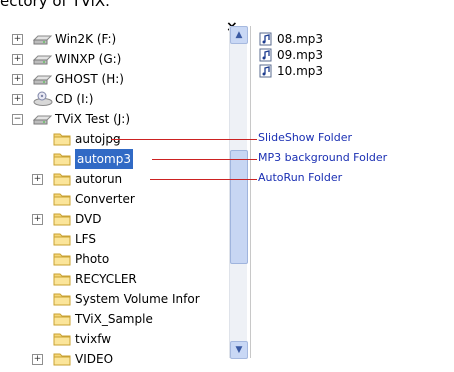  What do you see at coordinates (99, 179) in the screenshot?
I see `tree-item-label: autorun` at bounding box center [99, 179].